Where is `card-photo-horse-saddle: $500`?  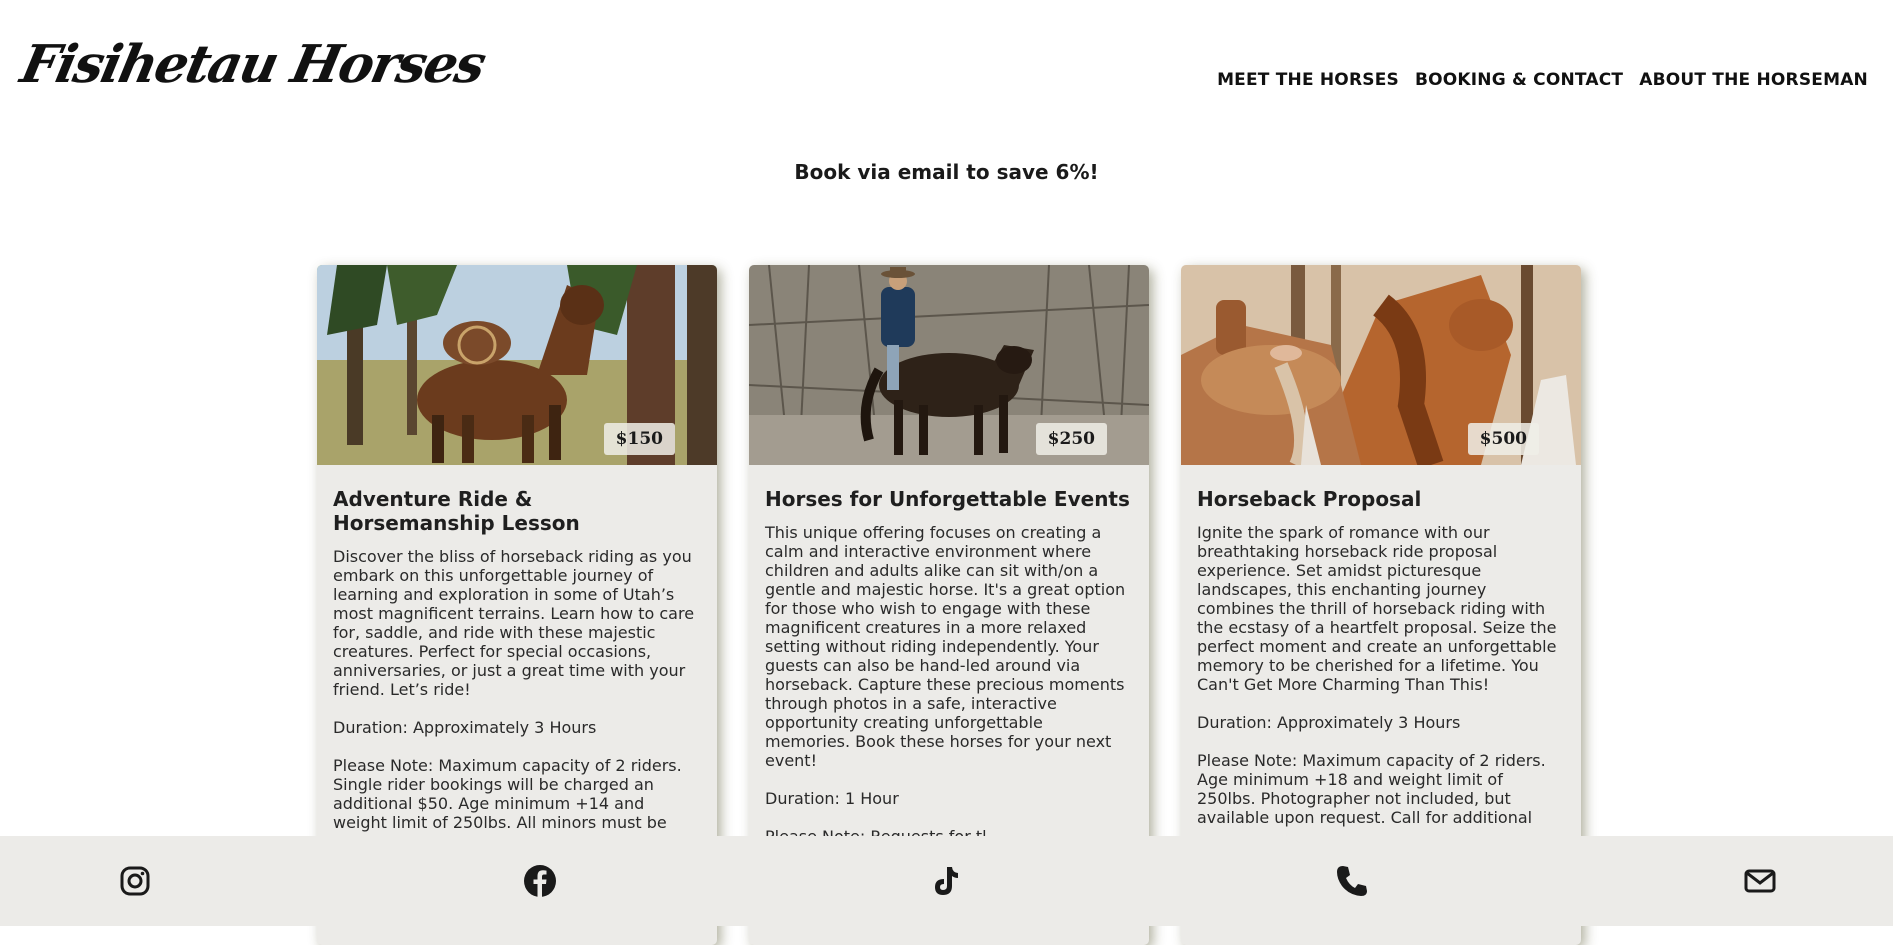
card-photo-horse-saddle: $500 is located at coordinates (1381, 365).